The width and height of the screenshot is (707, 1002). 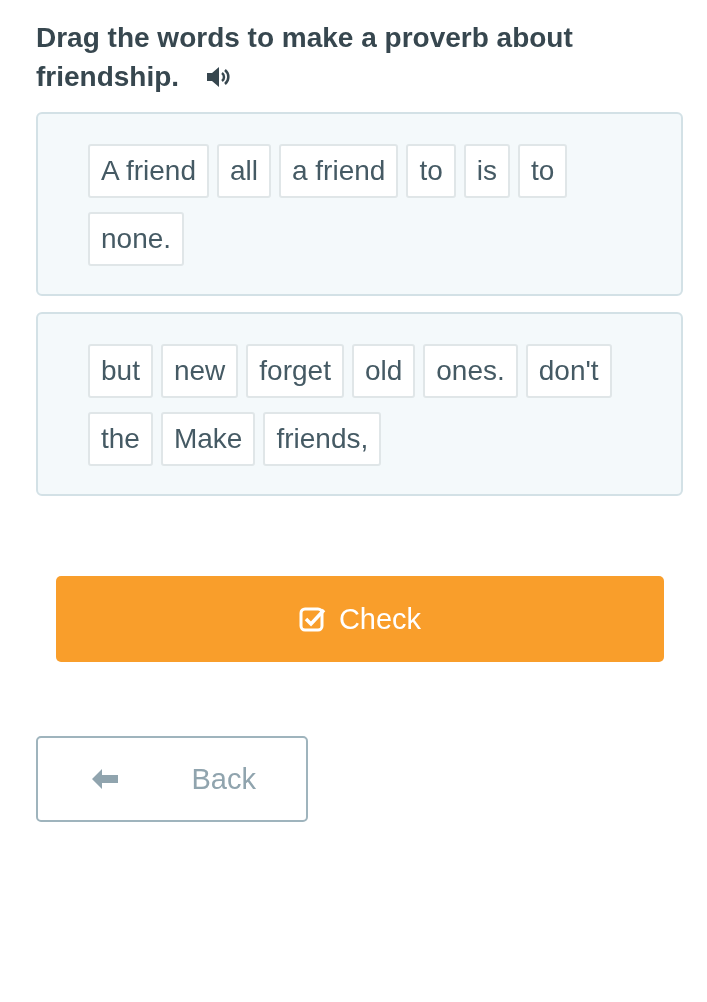 What do you see at coordinates (305, 57) in the screenshot?
I see `instruction-text: Drag the words to make a proverb about friendship.` at bounding box center [305, 57].